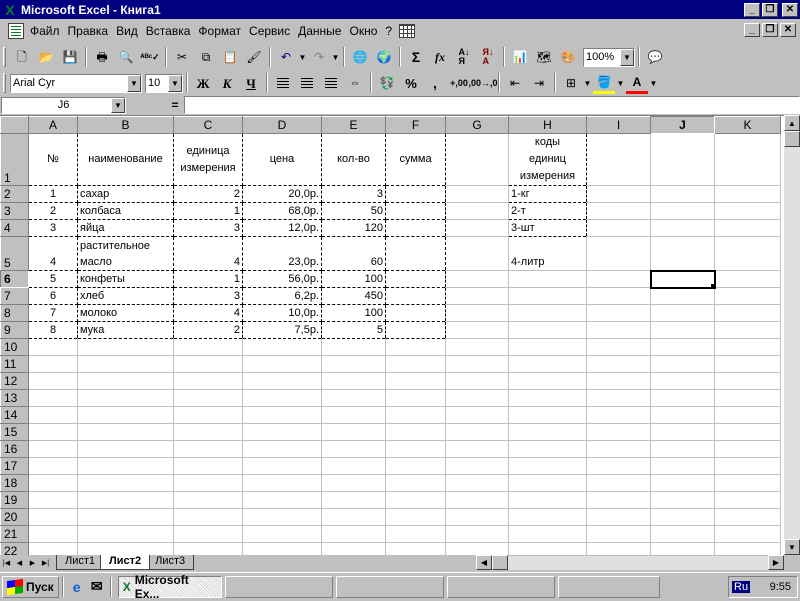 Image resolution: width=800 pixels, height=601 pixels. Describe the element at coordinates (282, 211) in the screenshot. I see `cell-price: 68,0р.` at that location.